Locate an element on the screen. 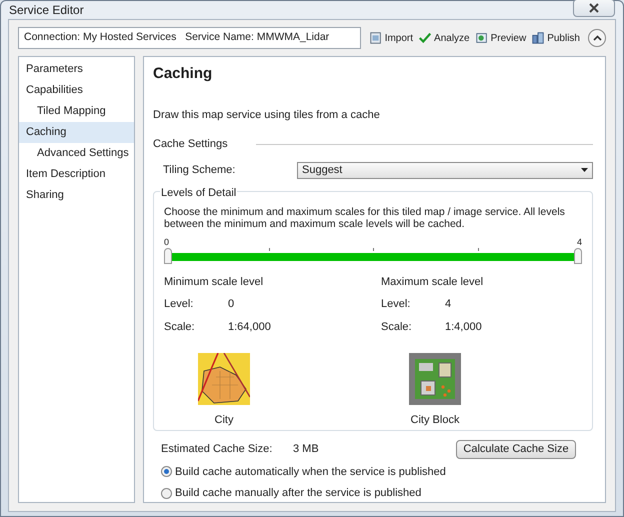 The height and width of the screenshot is (517, 624). map-caption: City Block is located at coordinates (435, 420).